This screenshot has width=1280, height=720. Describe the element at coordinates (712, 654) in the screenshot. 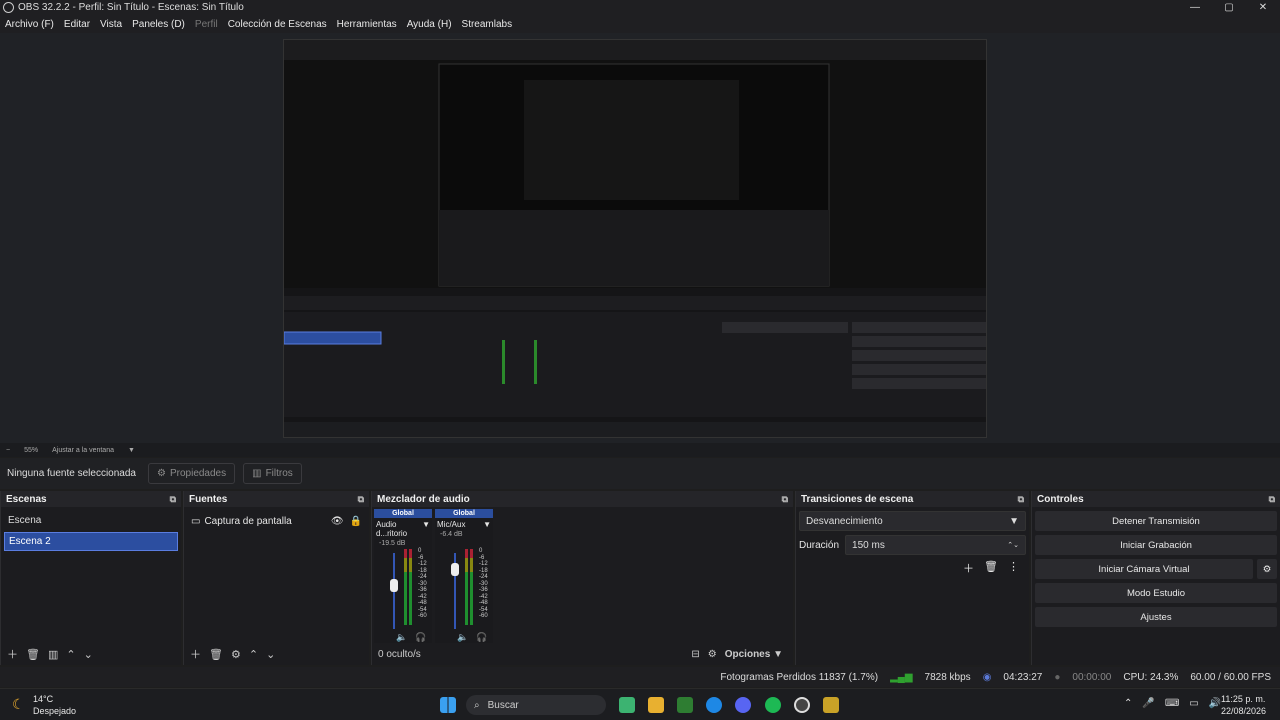

I see `advanced-audio-icon: ⚙` at that location.